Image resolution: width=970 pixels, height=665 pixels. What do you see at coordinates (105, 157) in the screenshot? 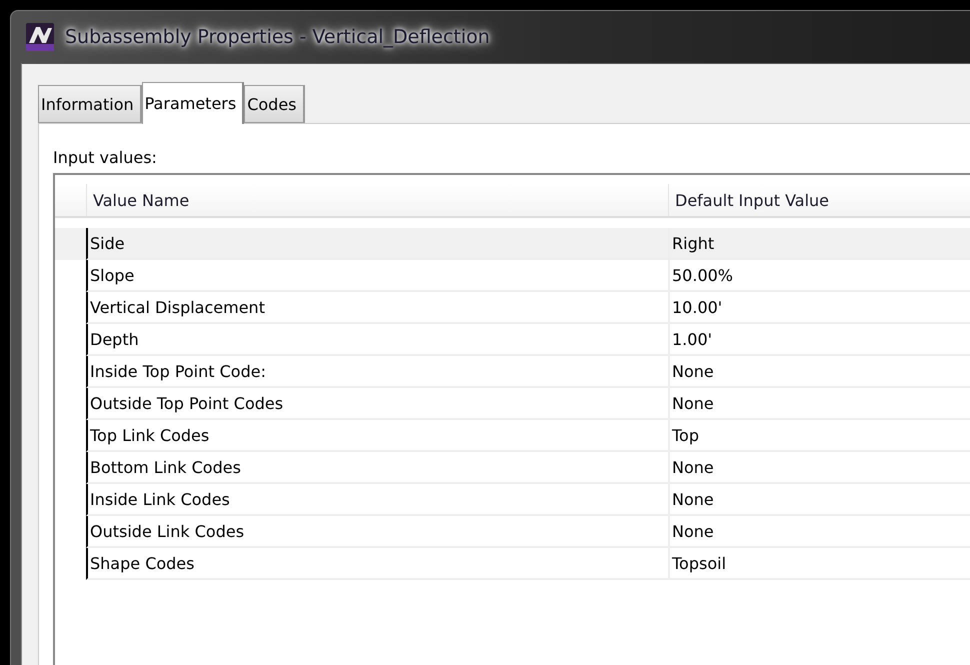
I see `section-label: Input values:` at bounding box center [105, 157].